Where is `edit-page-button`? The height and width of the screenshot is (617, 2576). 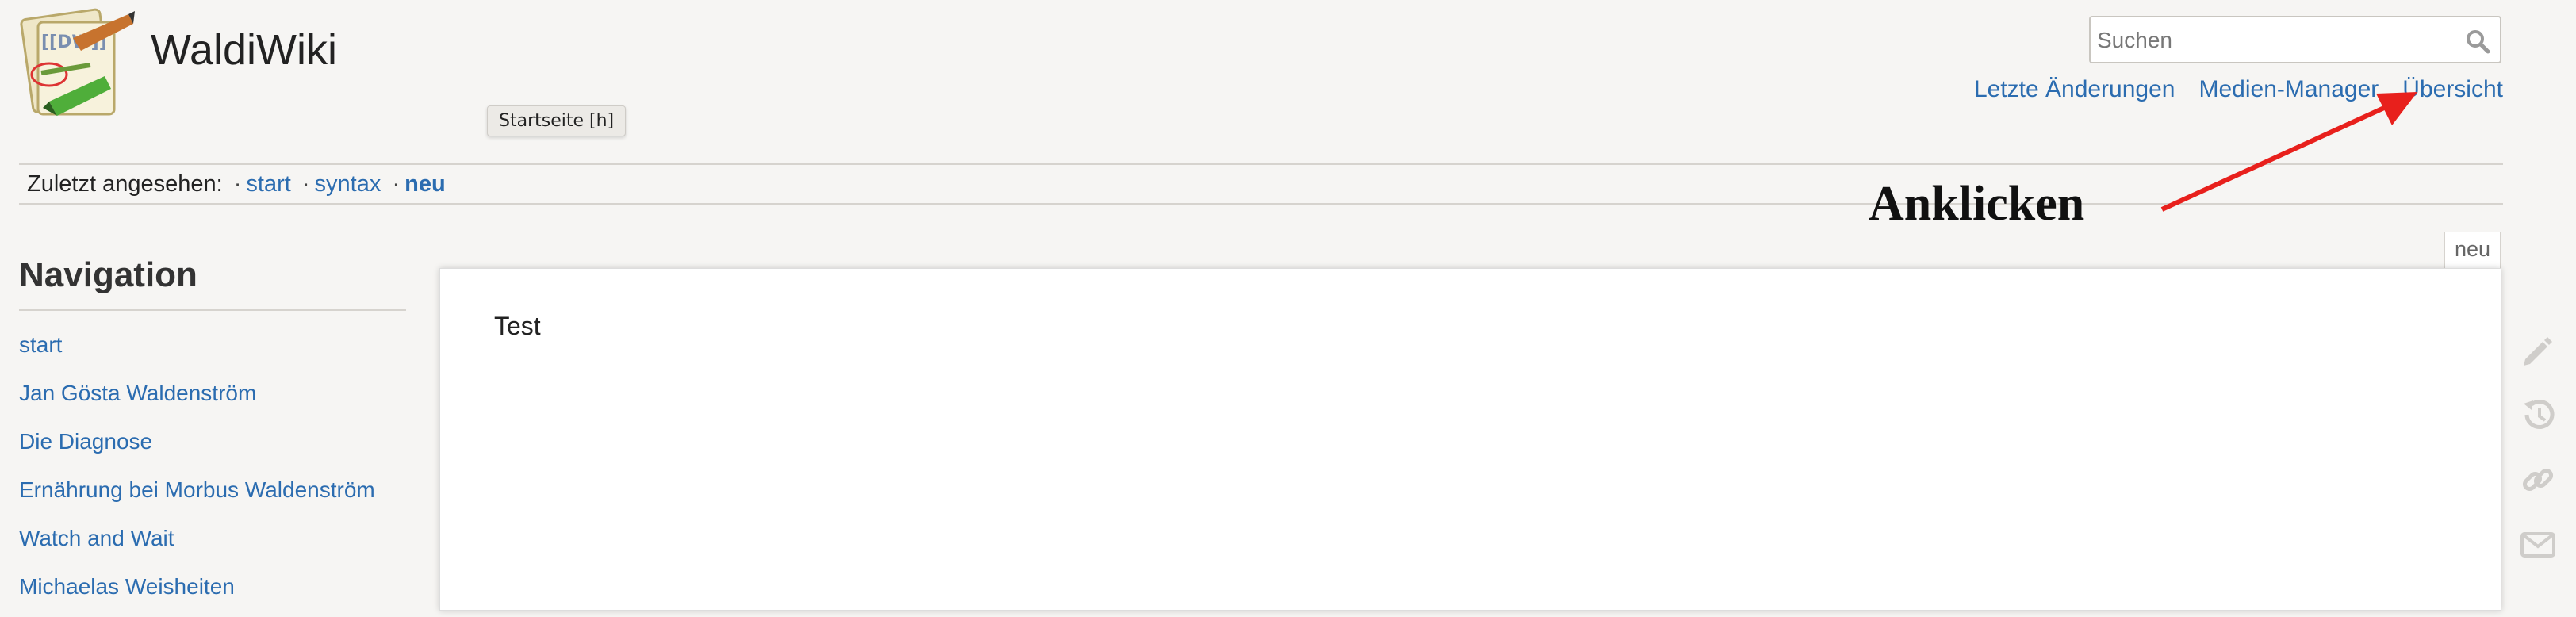 edit-page-button is located at coordinates (2538, 350).